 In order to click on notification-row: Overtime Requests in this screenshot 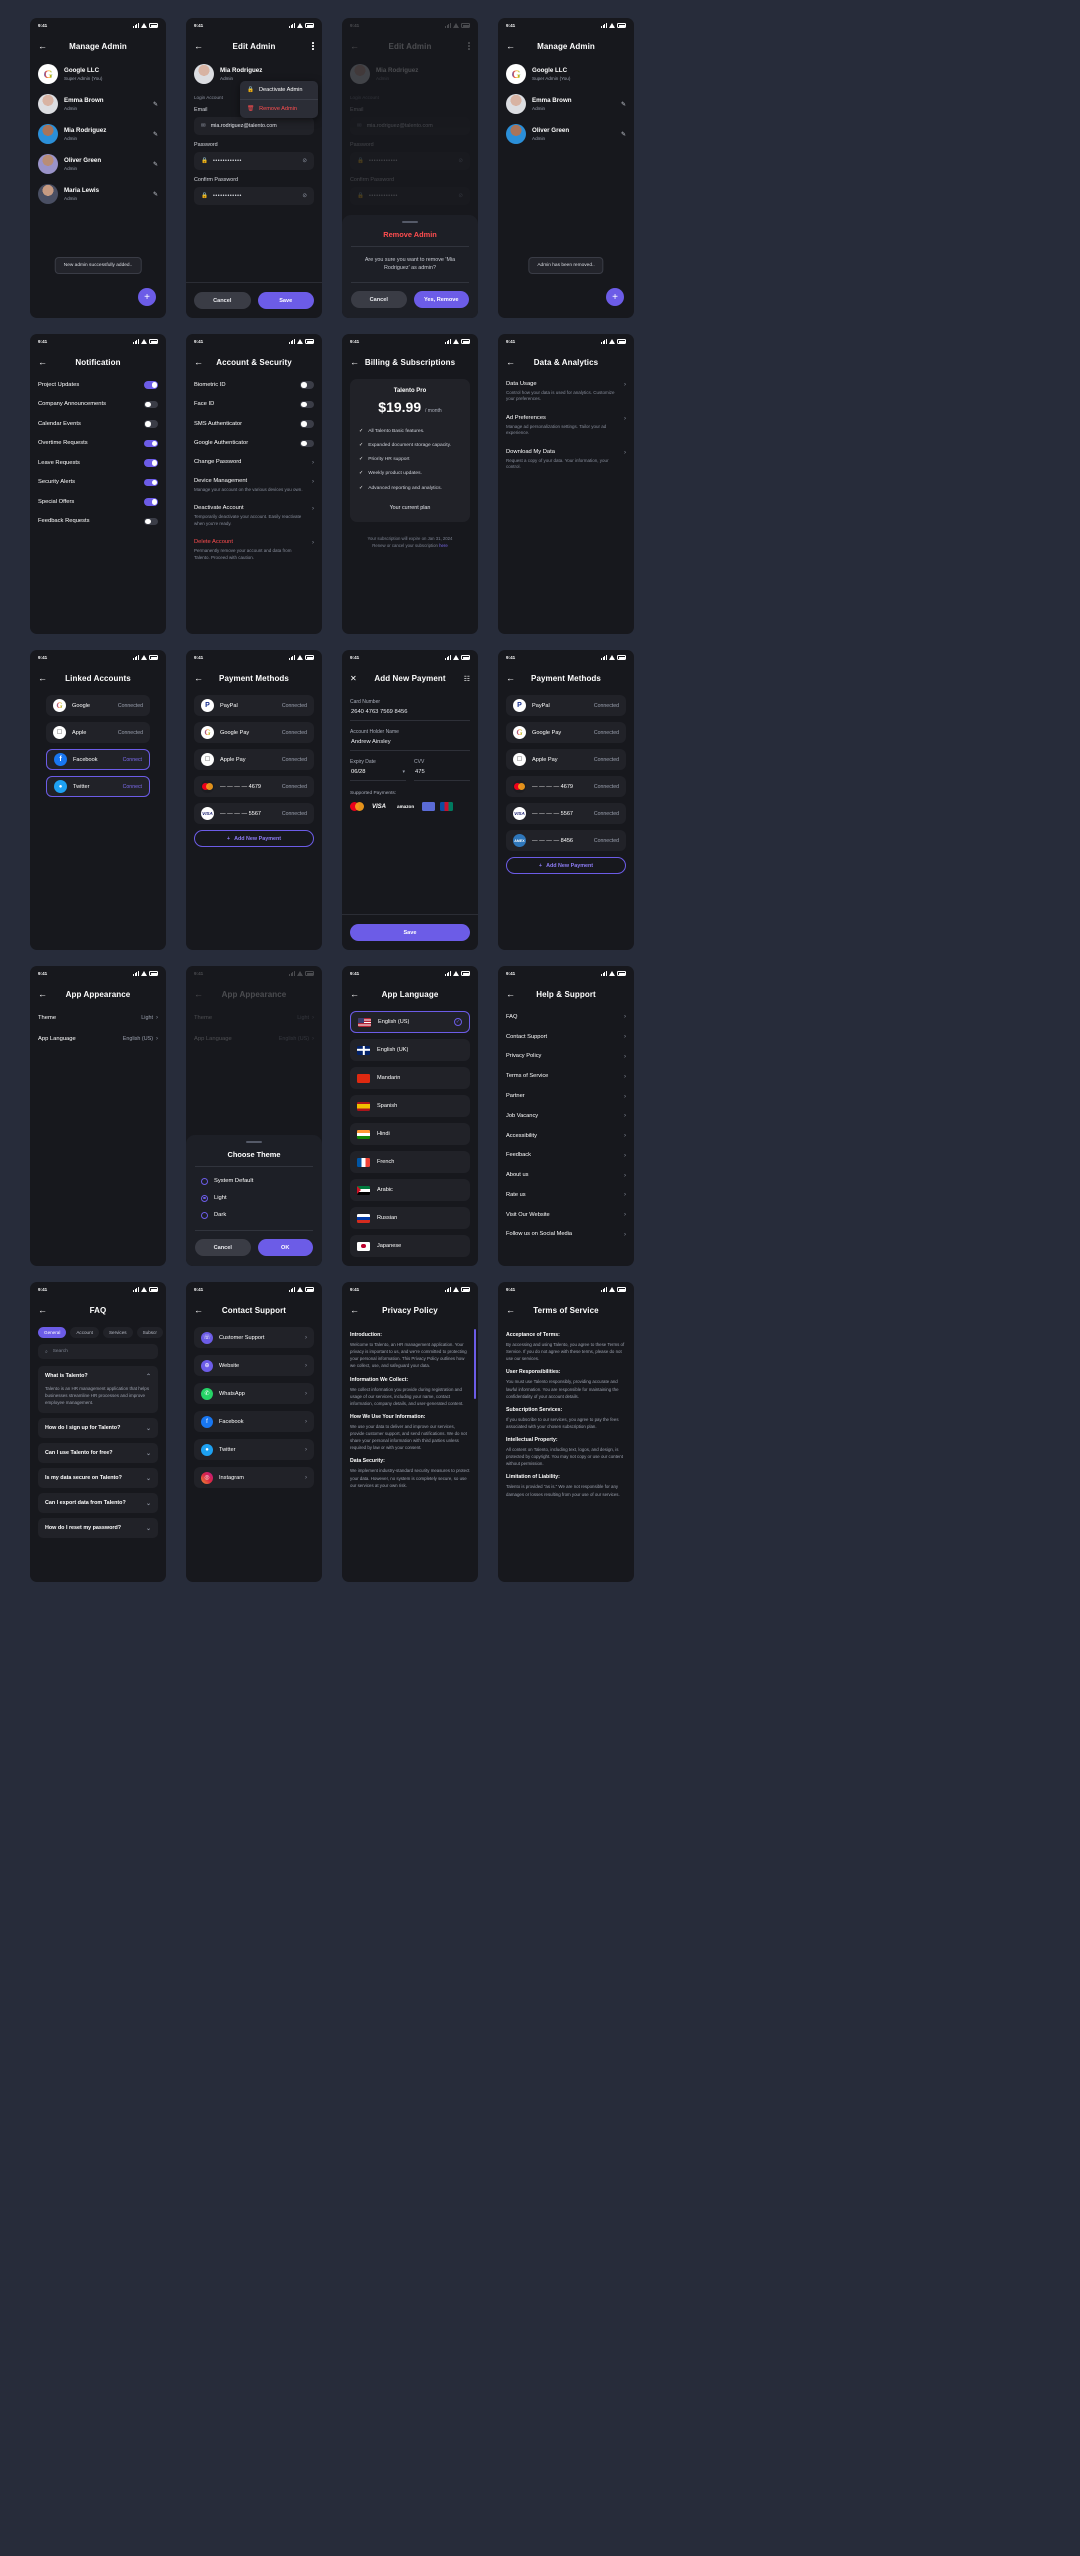, I will do `click(98, 444)`.